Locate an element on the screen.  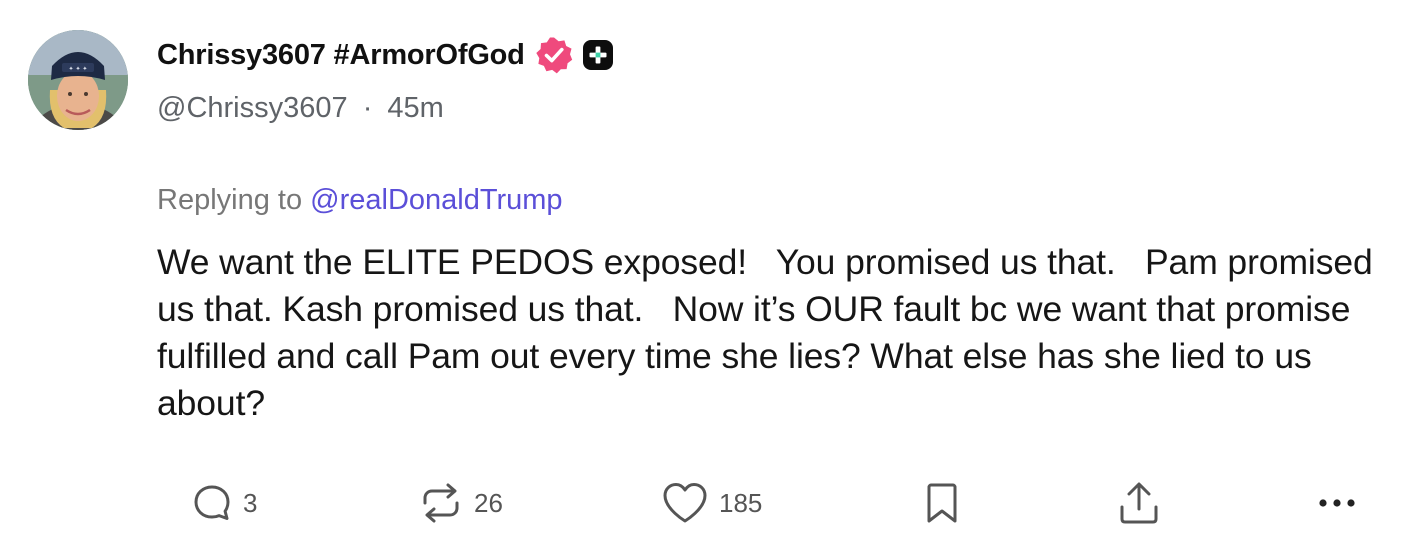
share-button is located at coordinates (1139, 503).